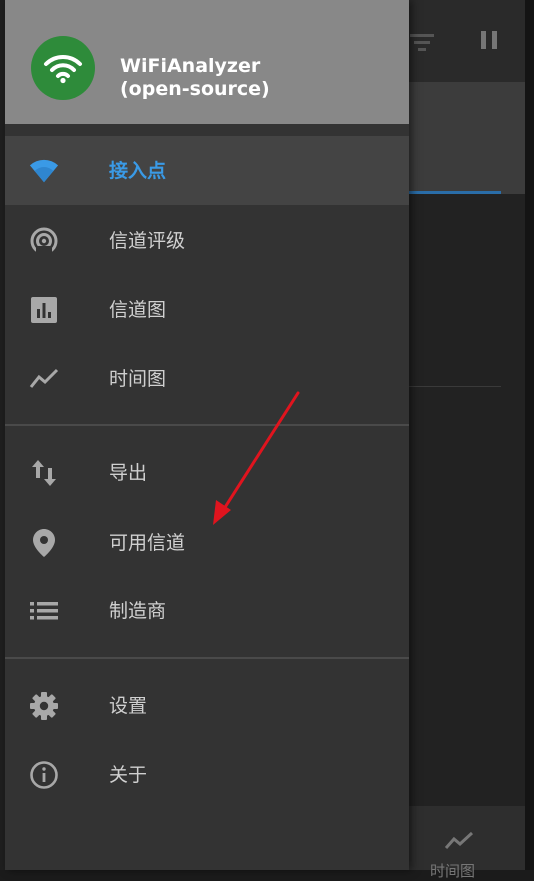  Describe the element at coordinates (44, 241) in the screenshot. I see `signal-rating-icon` at that location.